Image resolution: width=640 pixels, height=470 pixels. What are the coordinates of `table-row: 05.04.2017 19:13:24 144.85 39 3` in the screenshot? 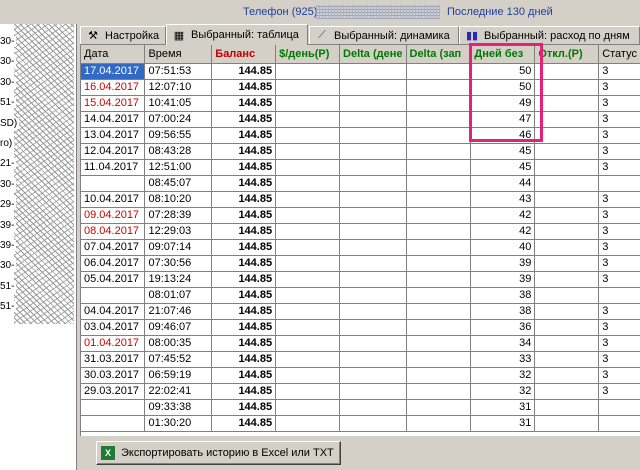 It's located at (360, 279).